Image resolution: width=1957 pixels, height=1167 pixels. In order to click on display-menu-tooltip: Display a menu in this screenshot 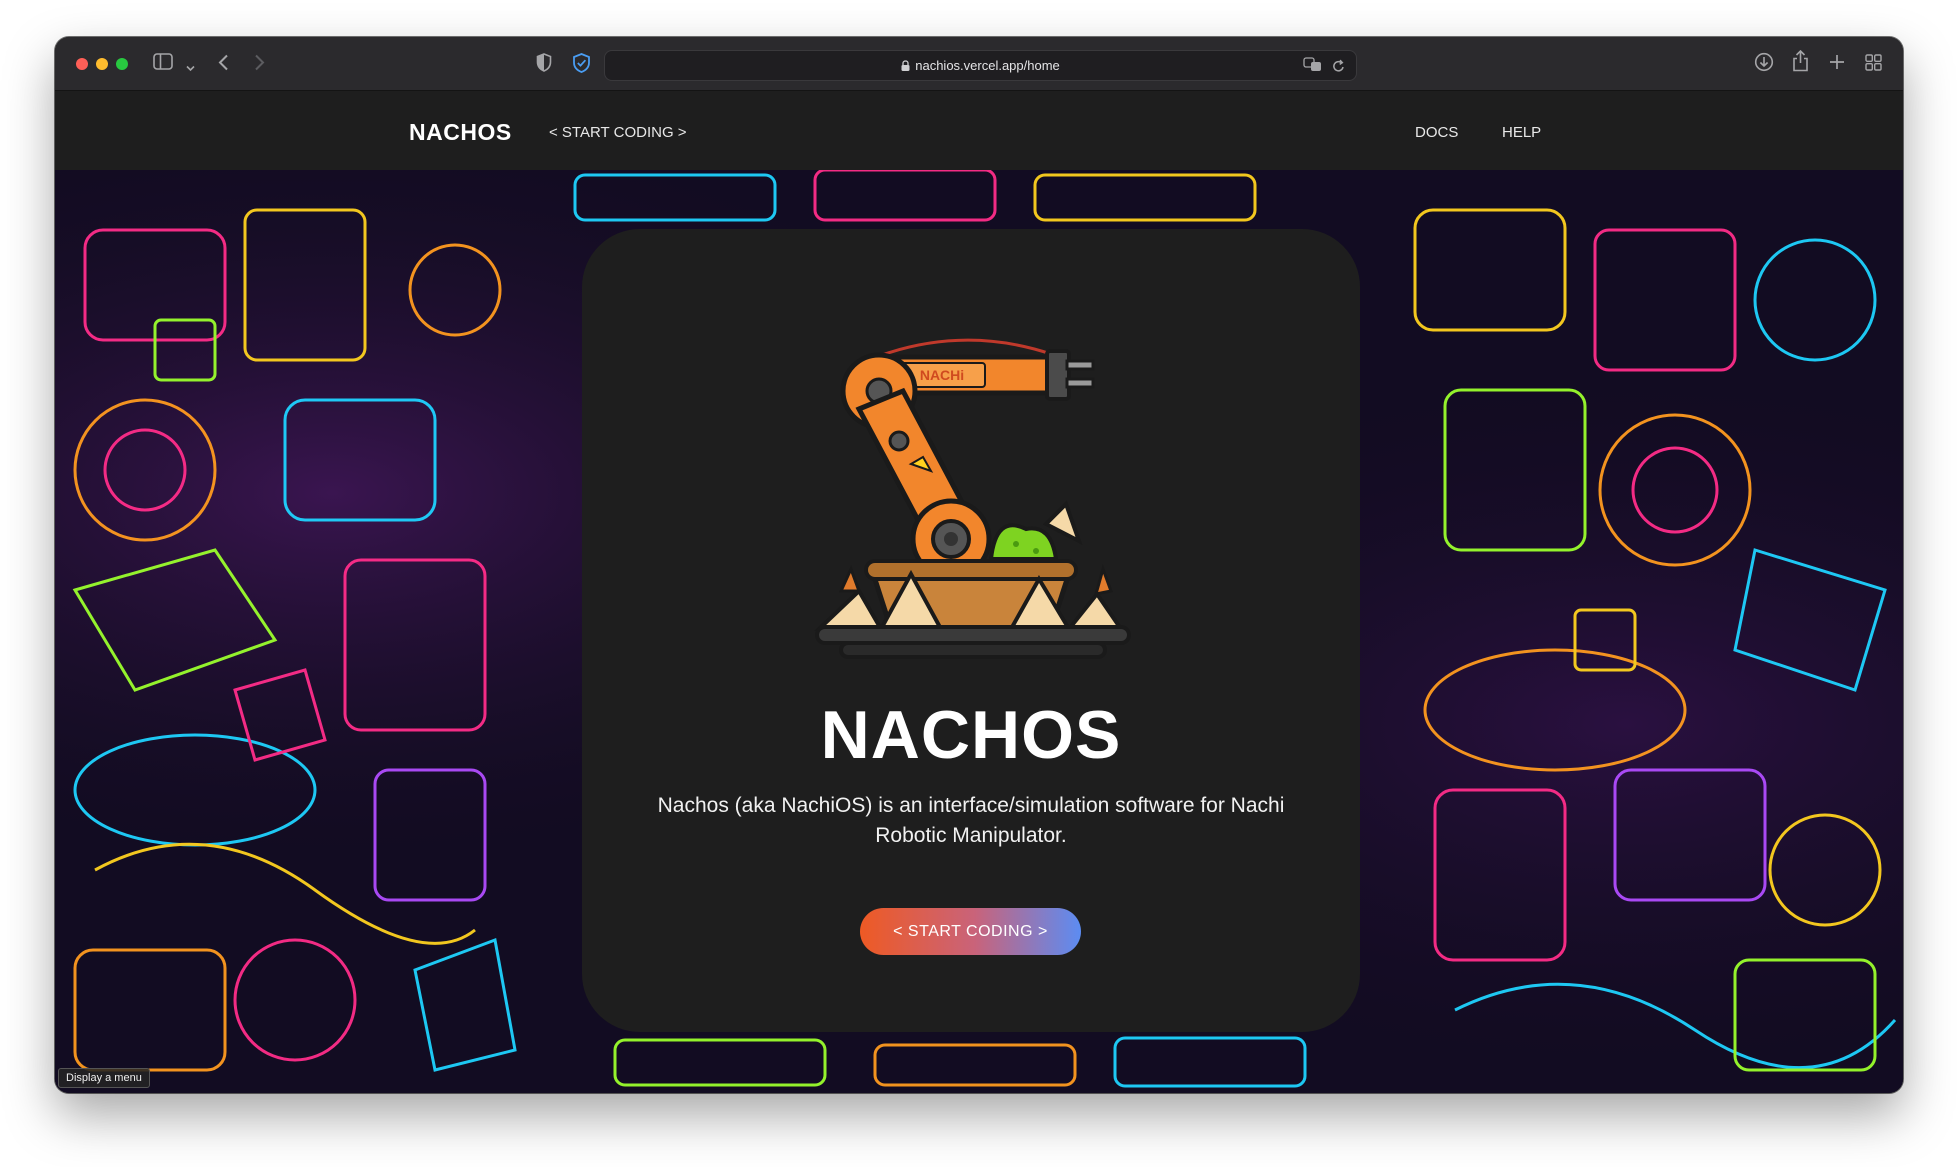, I will do `click(104, 1078)`.